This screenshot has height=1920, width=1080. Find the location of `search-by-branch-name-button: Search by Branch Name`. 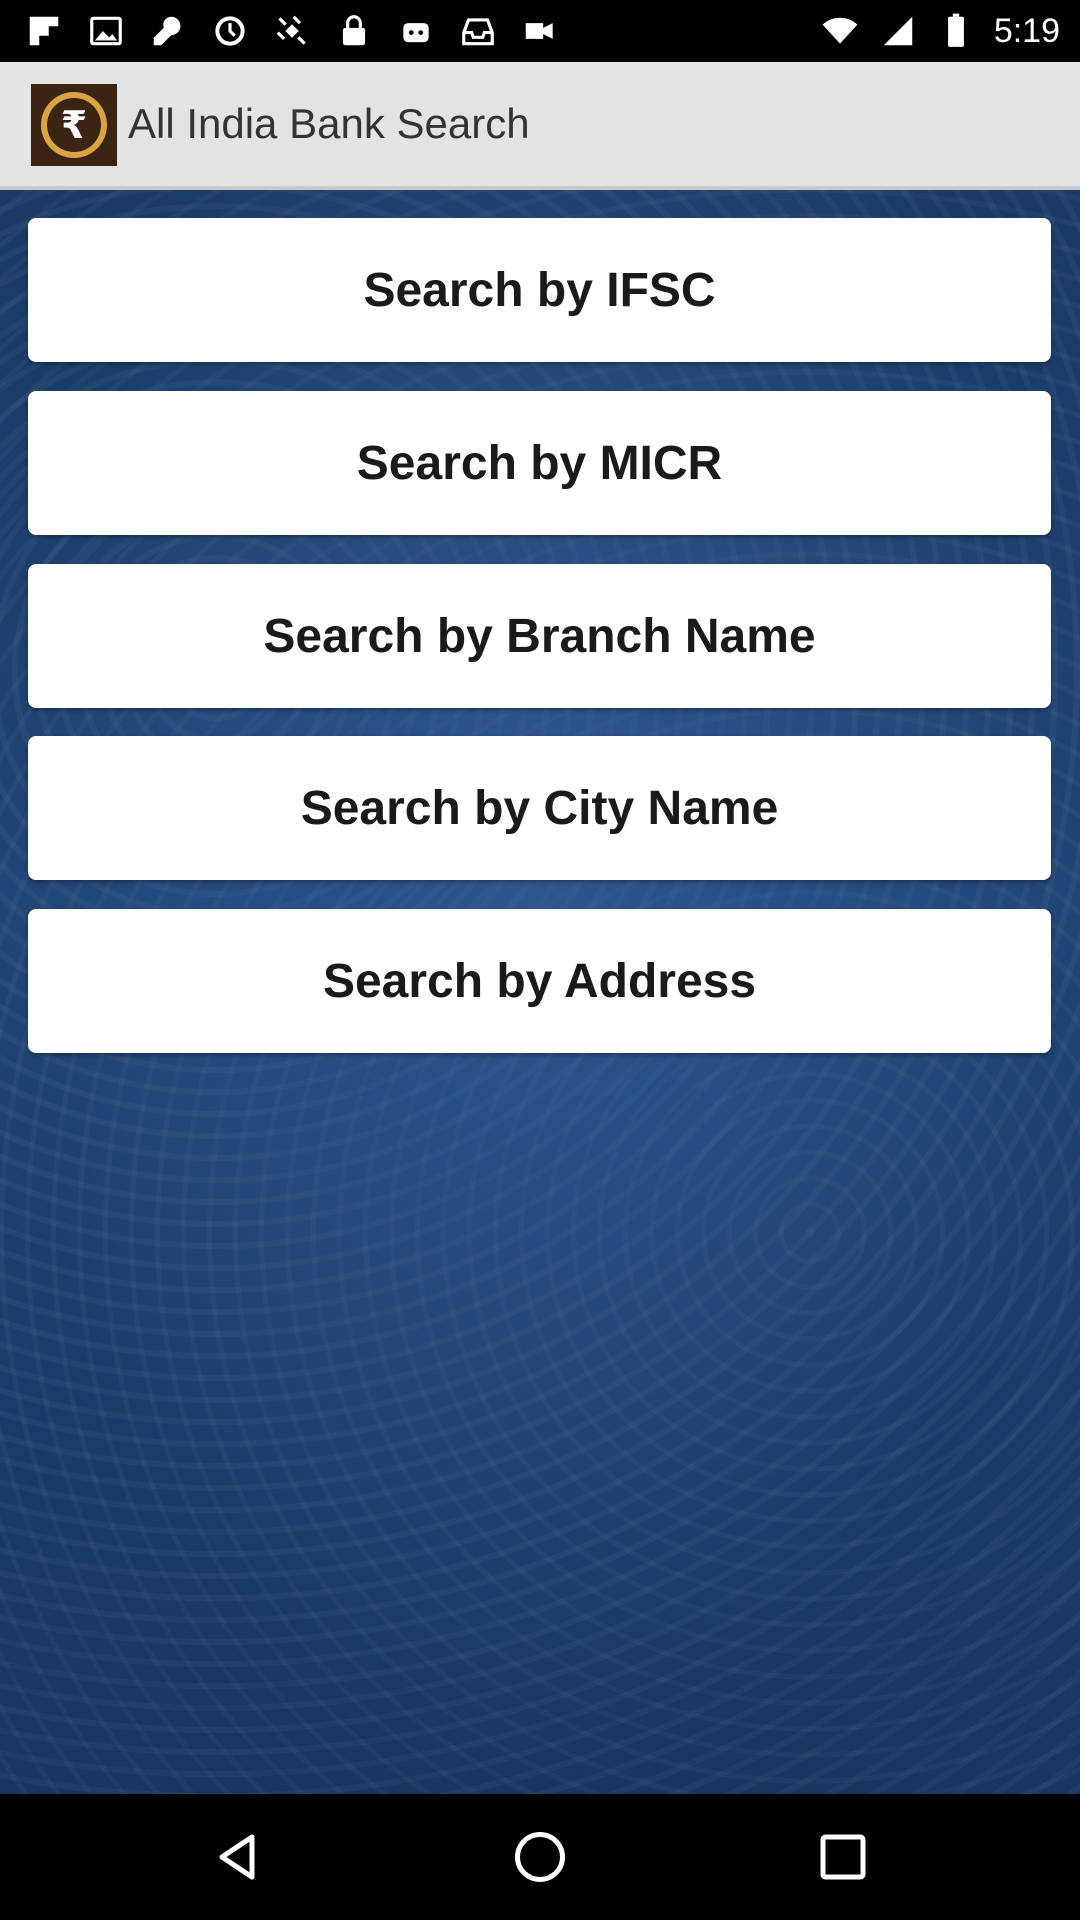

search-by-branch-name-button: Search by Branch Name is located at coordinates (539, 636).